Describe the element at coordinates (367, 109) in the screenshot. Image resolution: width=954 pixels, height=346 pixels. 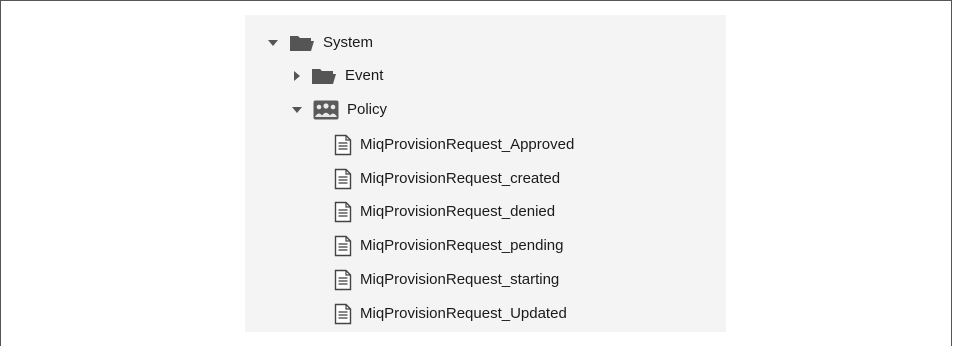
I see `tree-node-label: Policy` at that location.